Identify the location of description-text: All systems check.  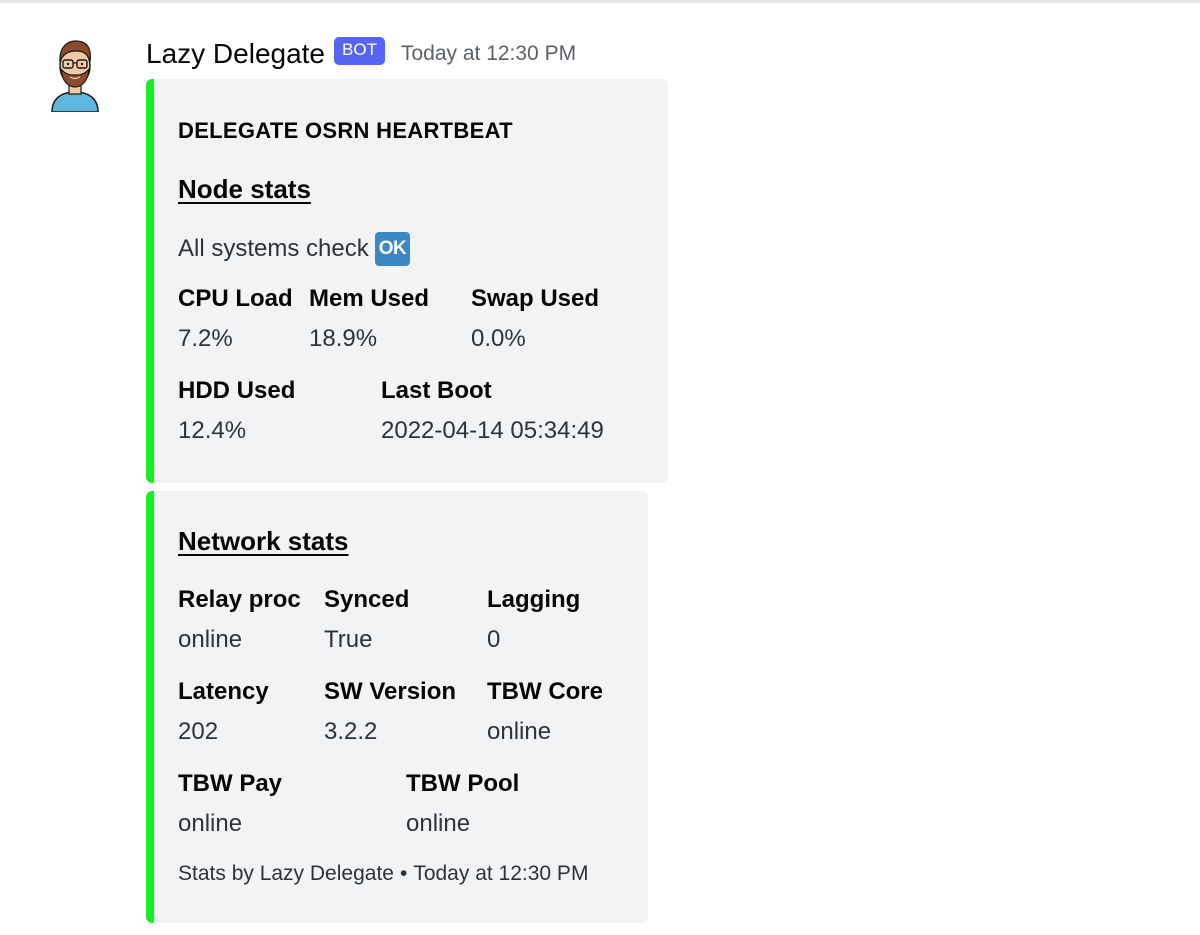
(273, 248).